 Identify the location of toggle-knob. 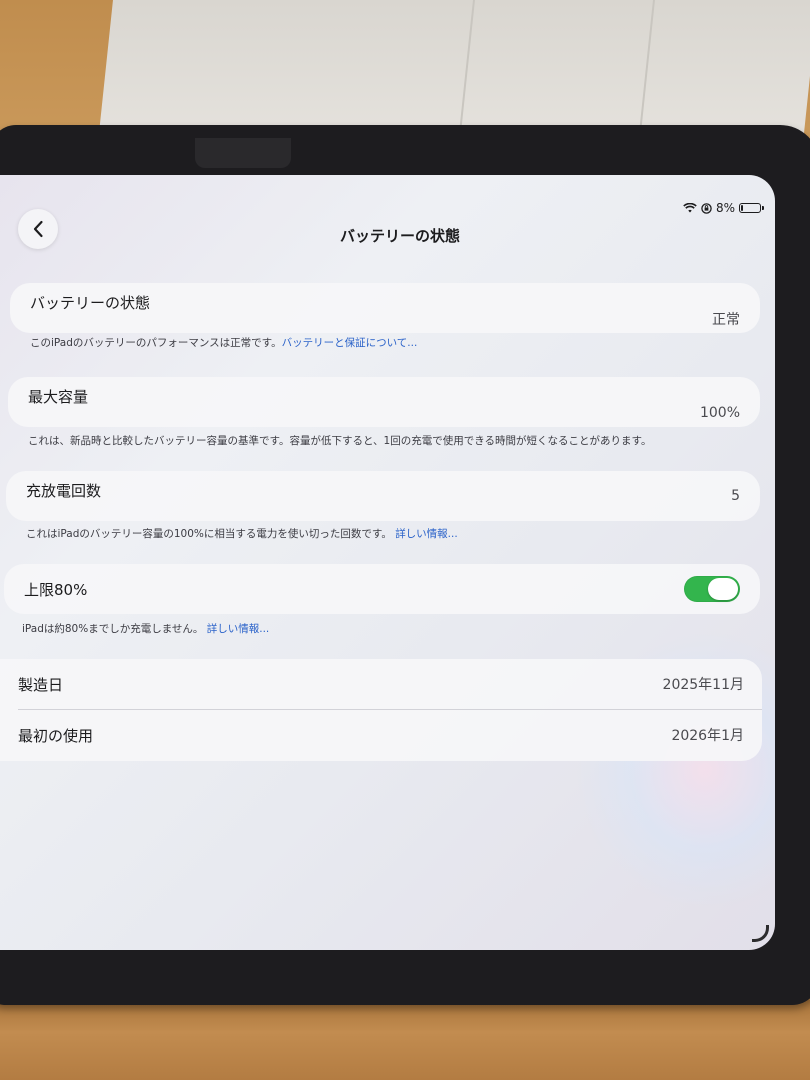
(723, 589).